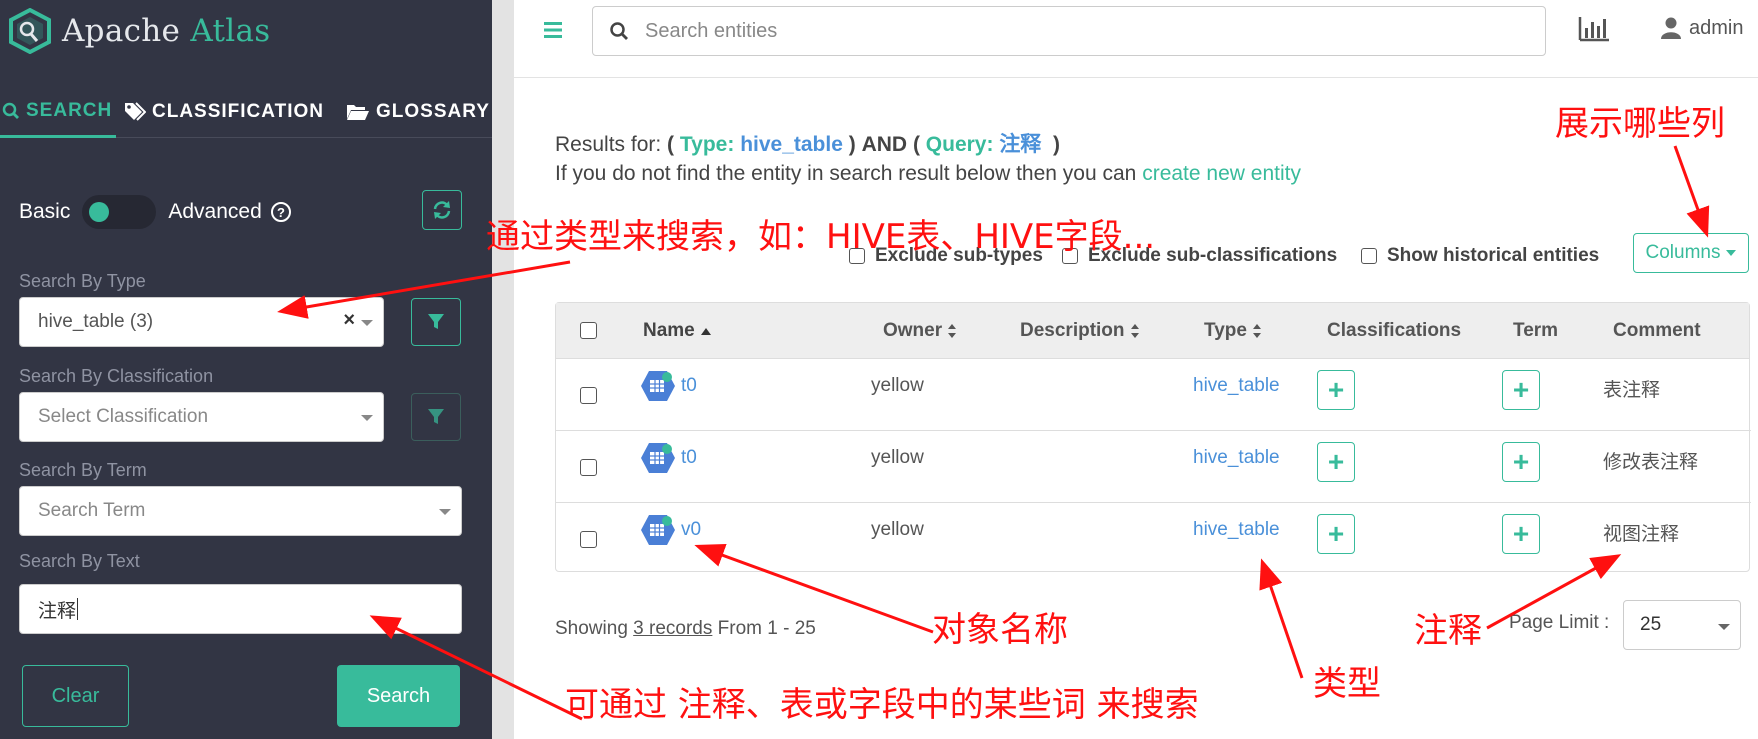  Describe the element at coordinates (691, 530) in the screenshot. I see `entity-name-link: v0` at that location.